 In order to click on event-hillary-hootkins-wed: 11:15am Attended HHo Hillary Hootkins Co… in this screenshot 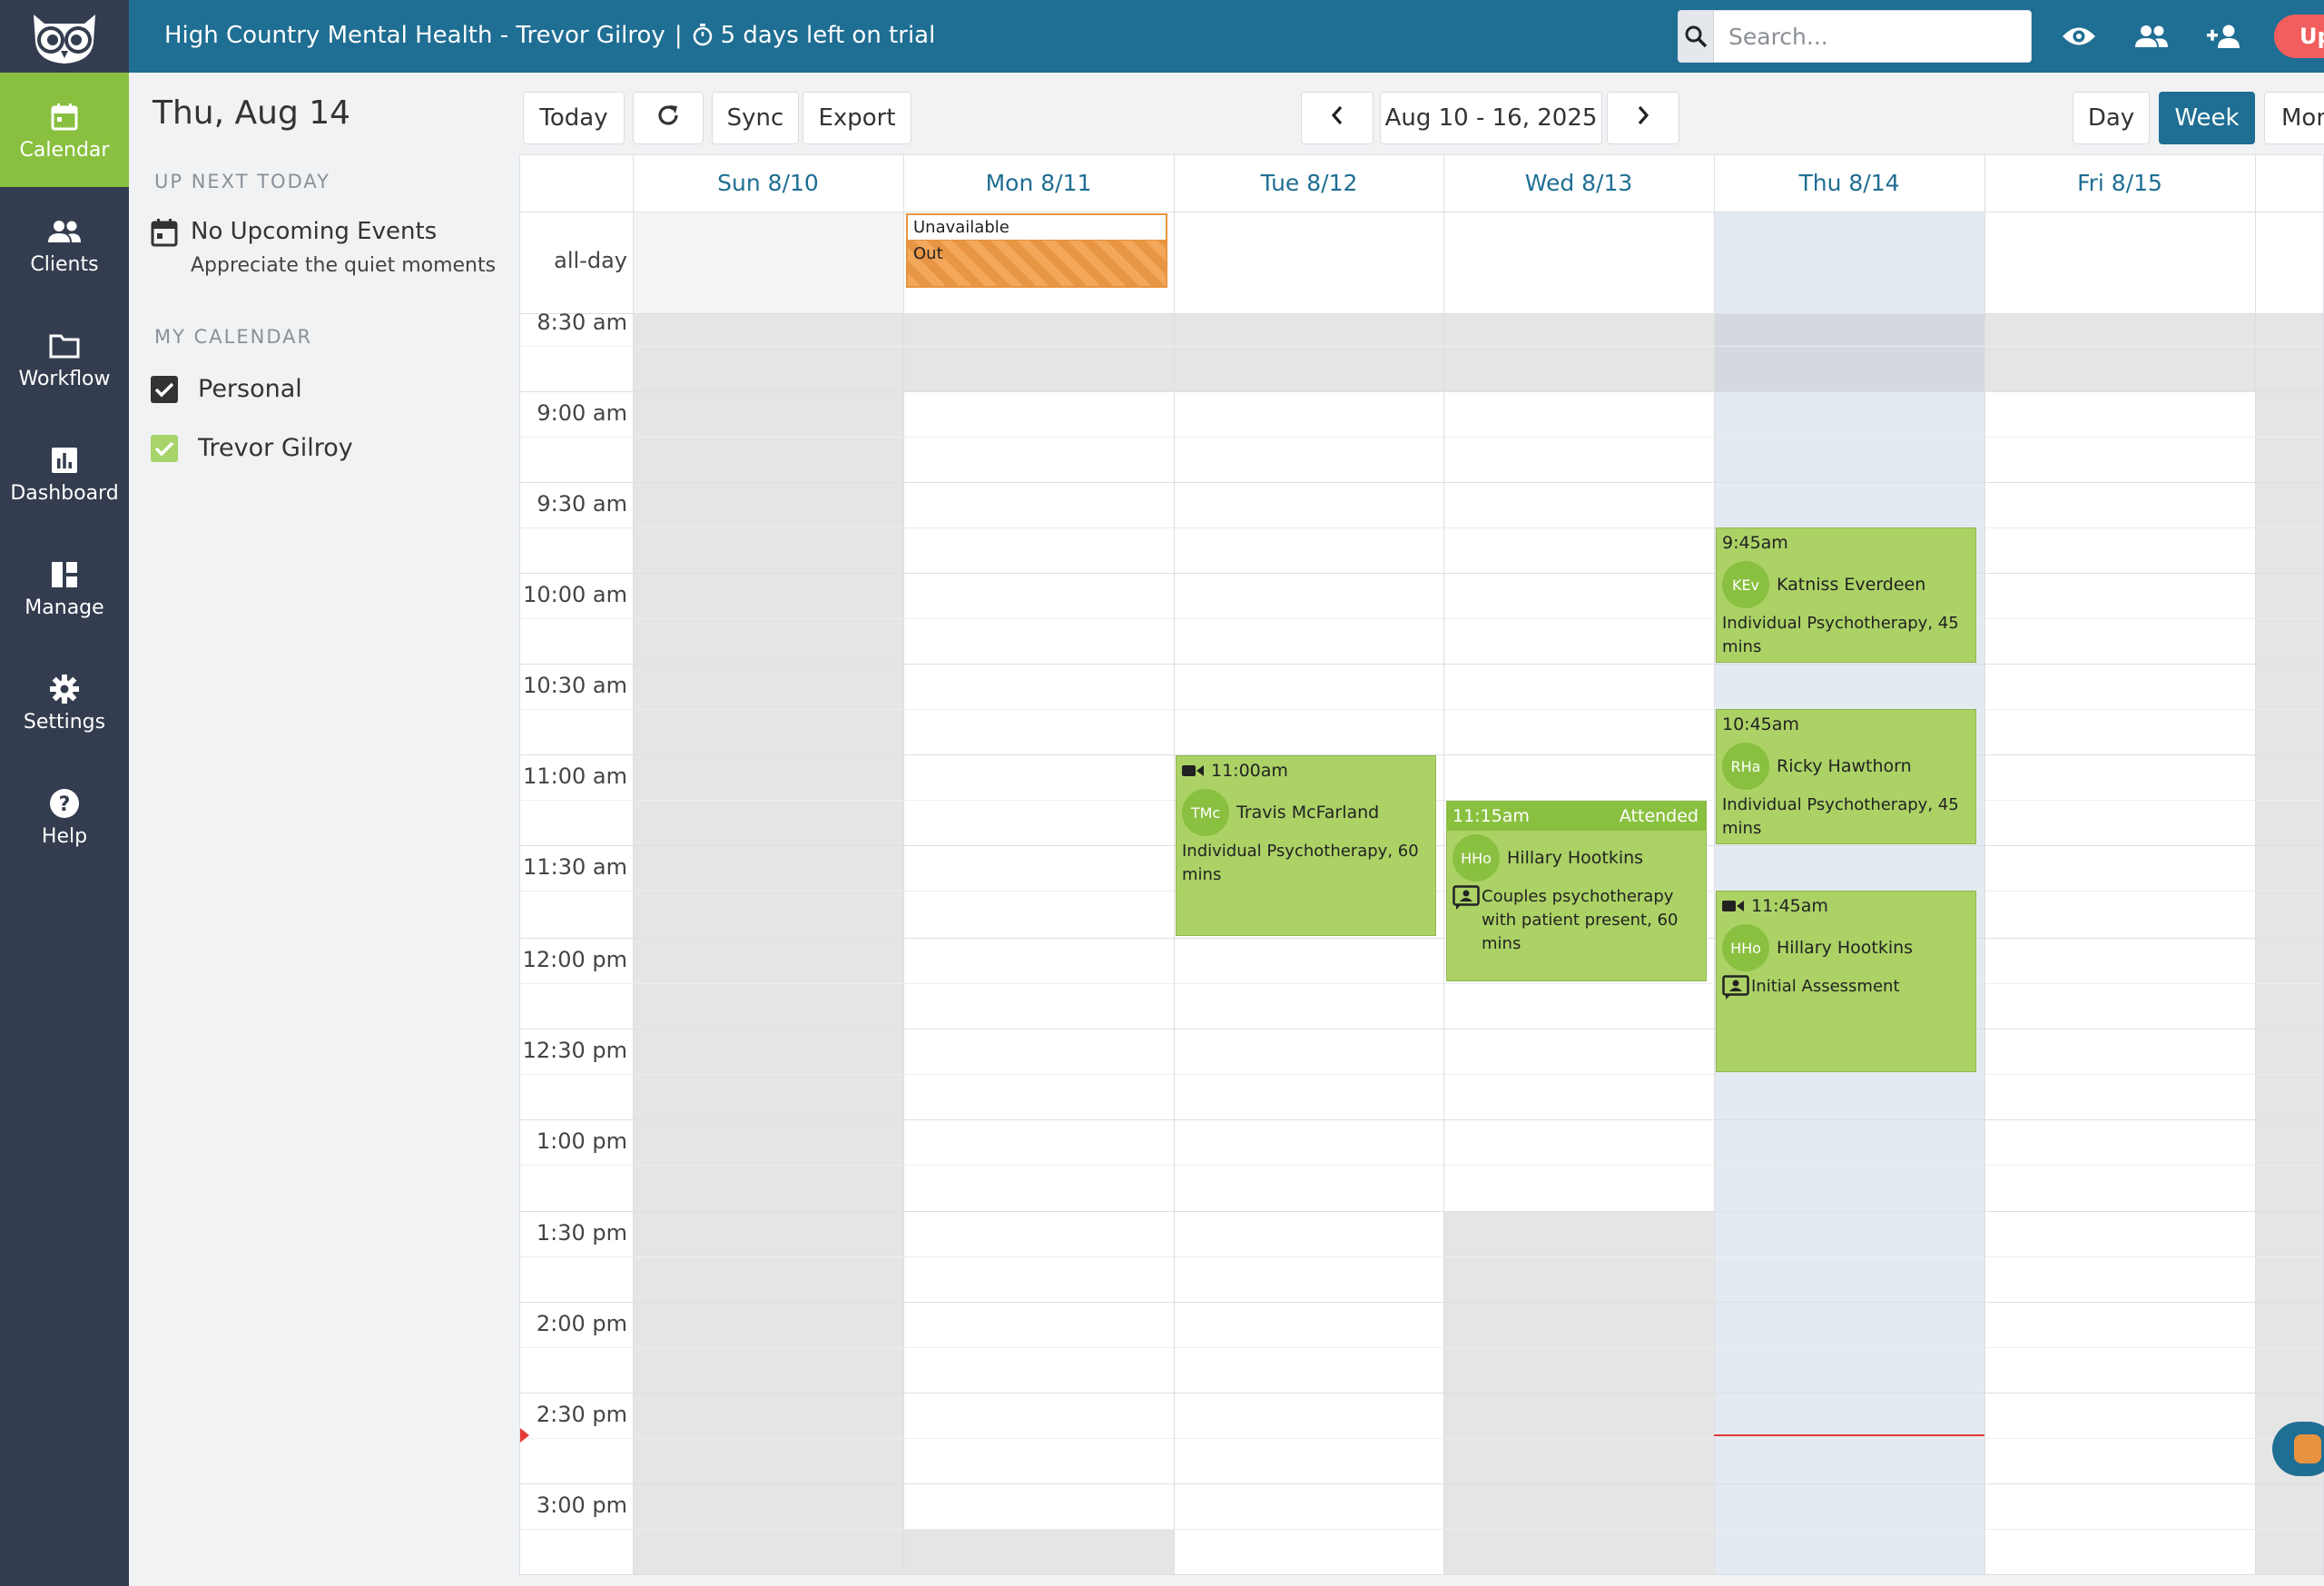, I will do `click(1576, 891)`.